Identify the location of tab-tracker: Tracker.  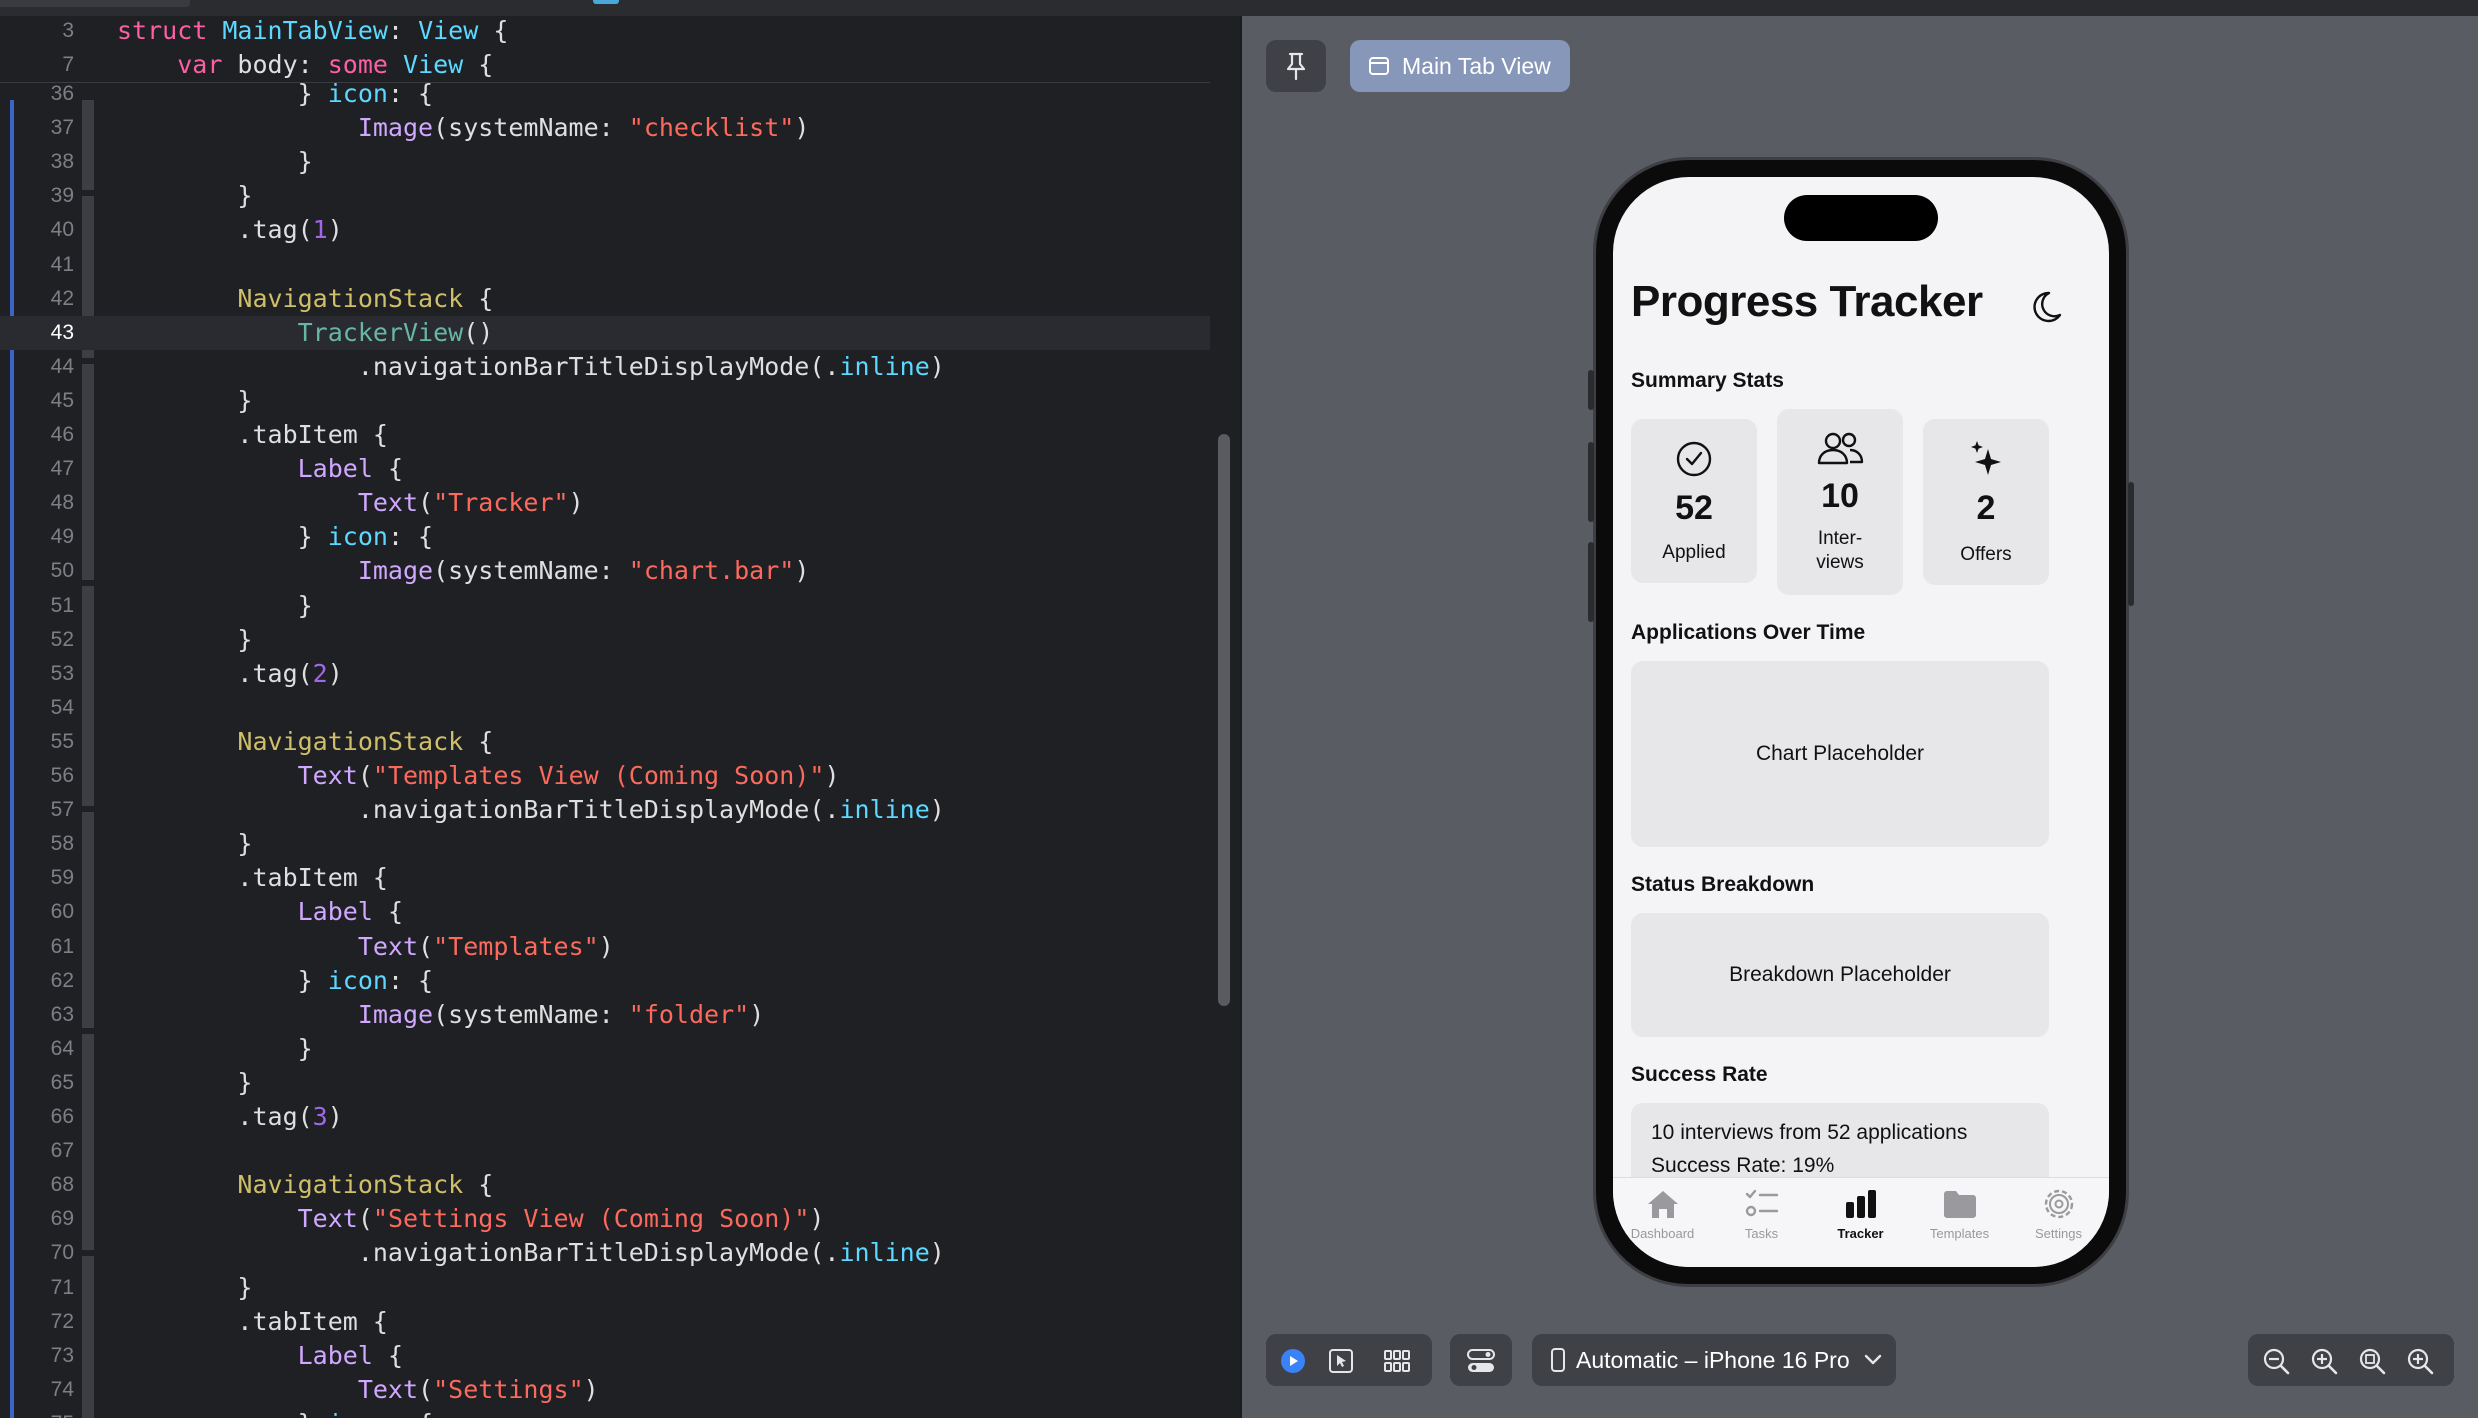
(1860, 1222).